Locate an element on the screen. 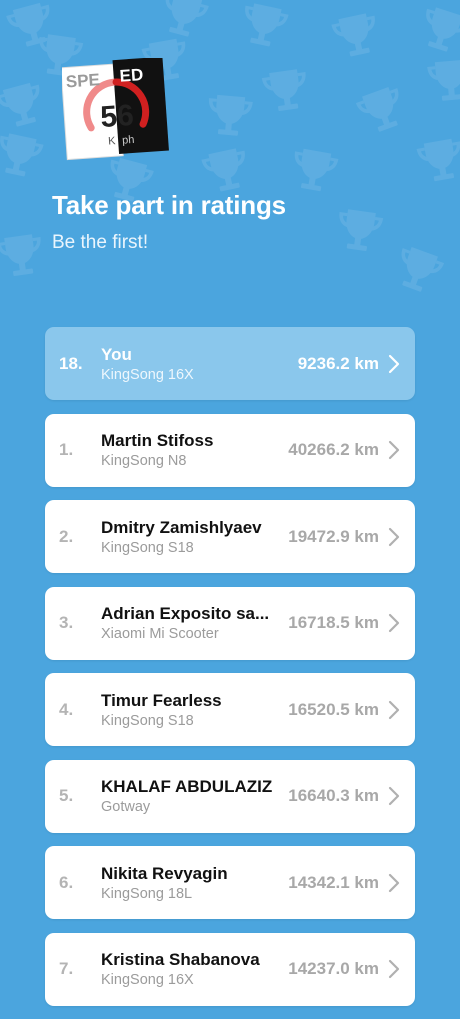 The width and height of the screenshot is (460, 1019). rating-distance: 14237.0 km is located at coordinates (333, 968).